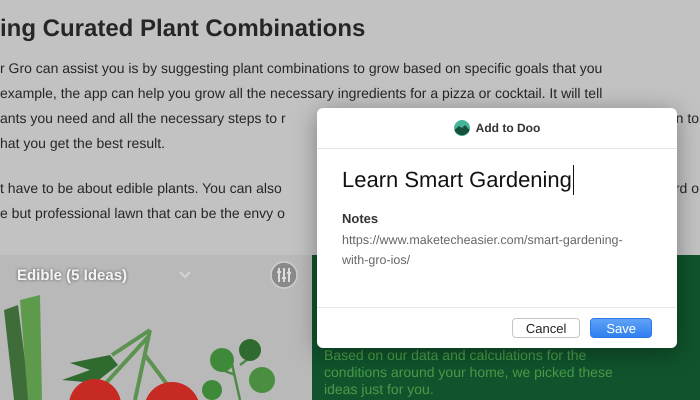  Describe the element at coordinates (546, 328) in the screenshot. I see `cancel-button: Cancel` at that location.